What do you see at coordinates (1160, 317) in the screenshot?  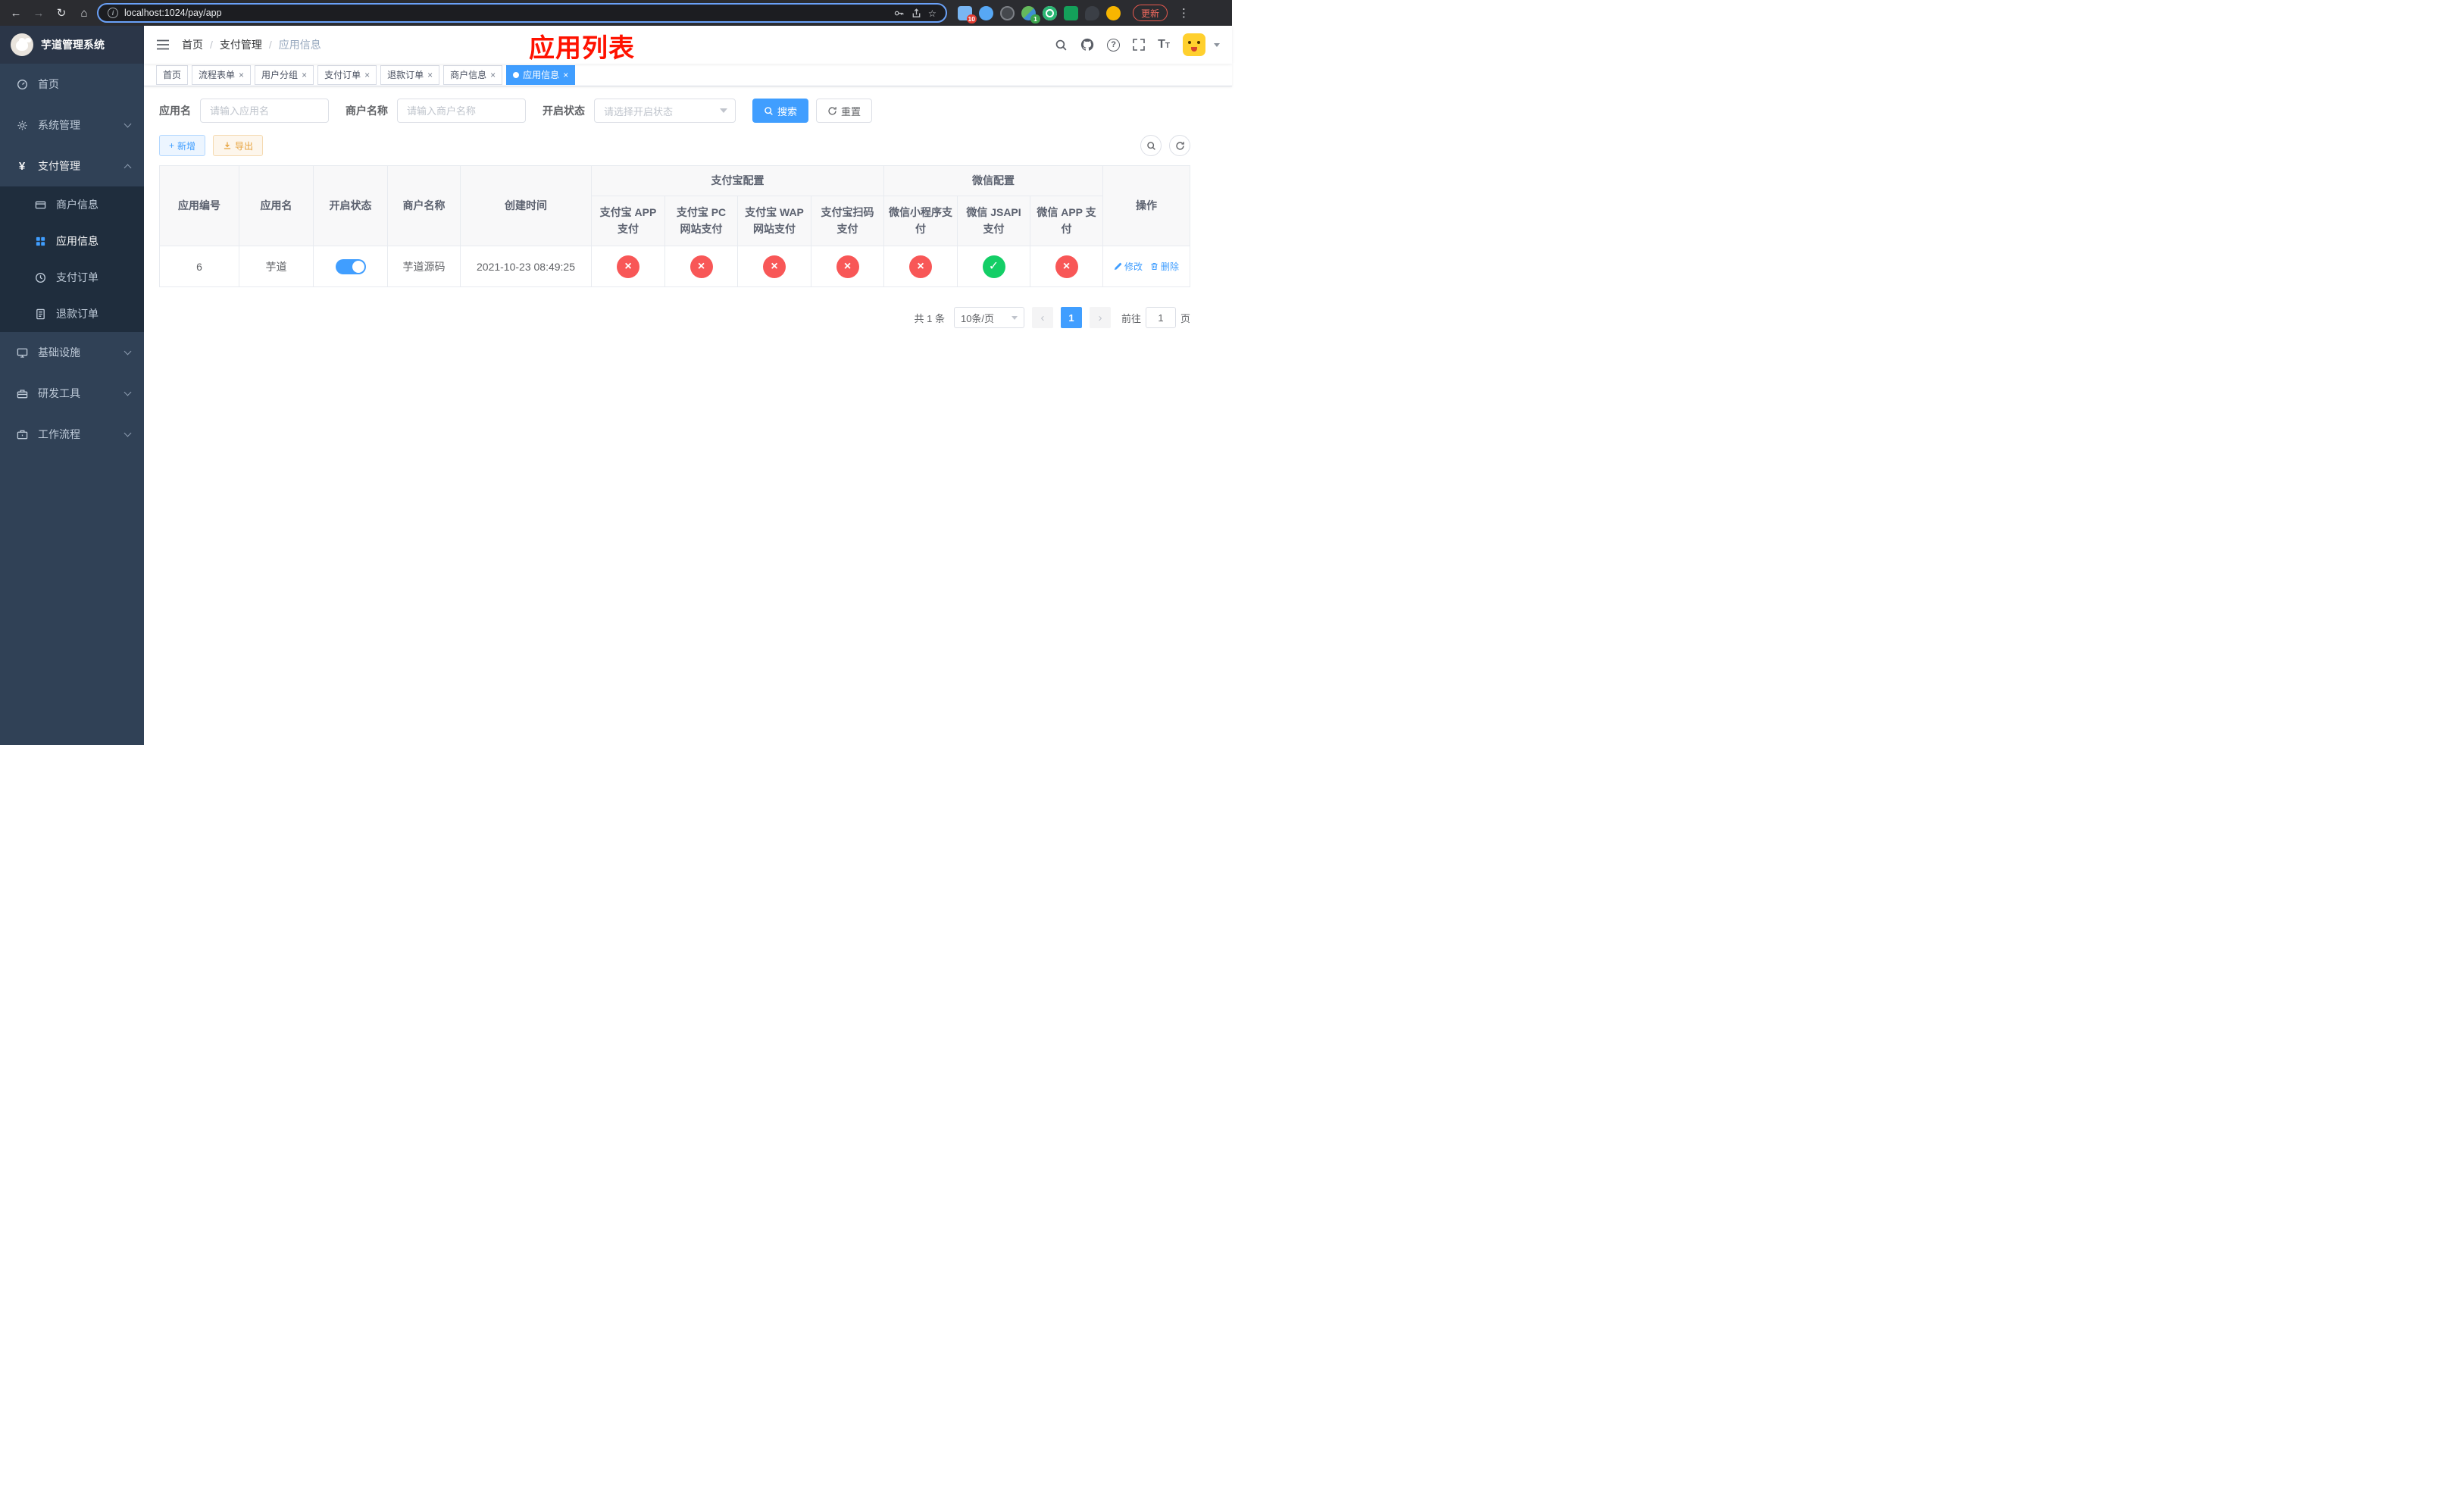 I see `goto-page-input` at bounding box center [1160, 317].